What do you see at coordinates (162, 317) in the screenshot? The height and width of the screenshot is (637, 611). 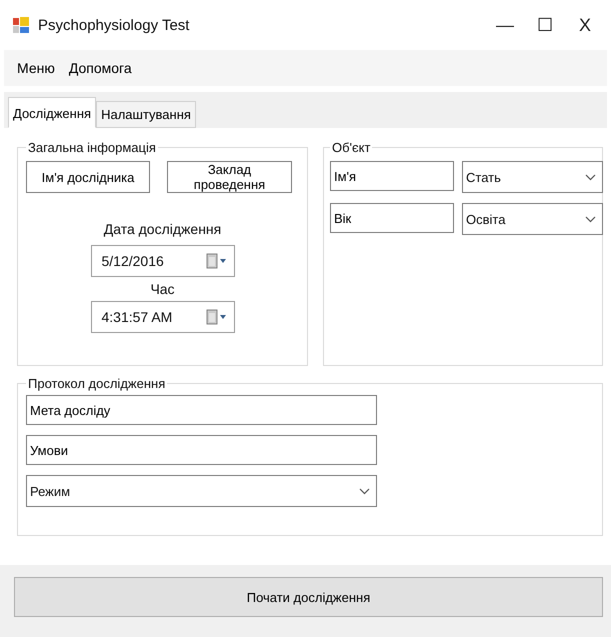 I see `date-picker: 4:31:57 AM` at bounding box center [162, 317].